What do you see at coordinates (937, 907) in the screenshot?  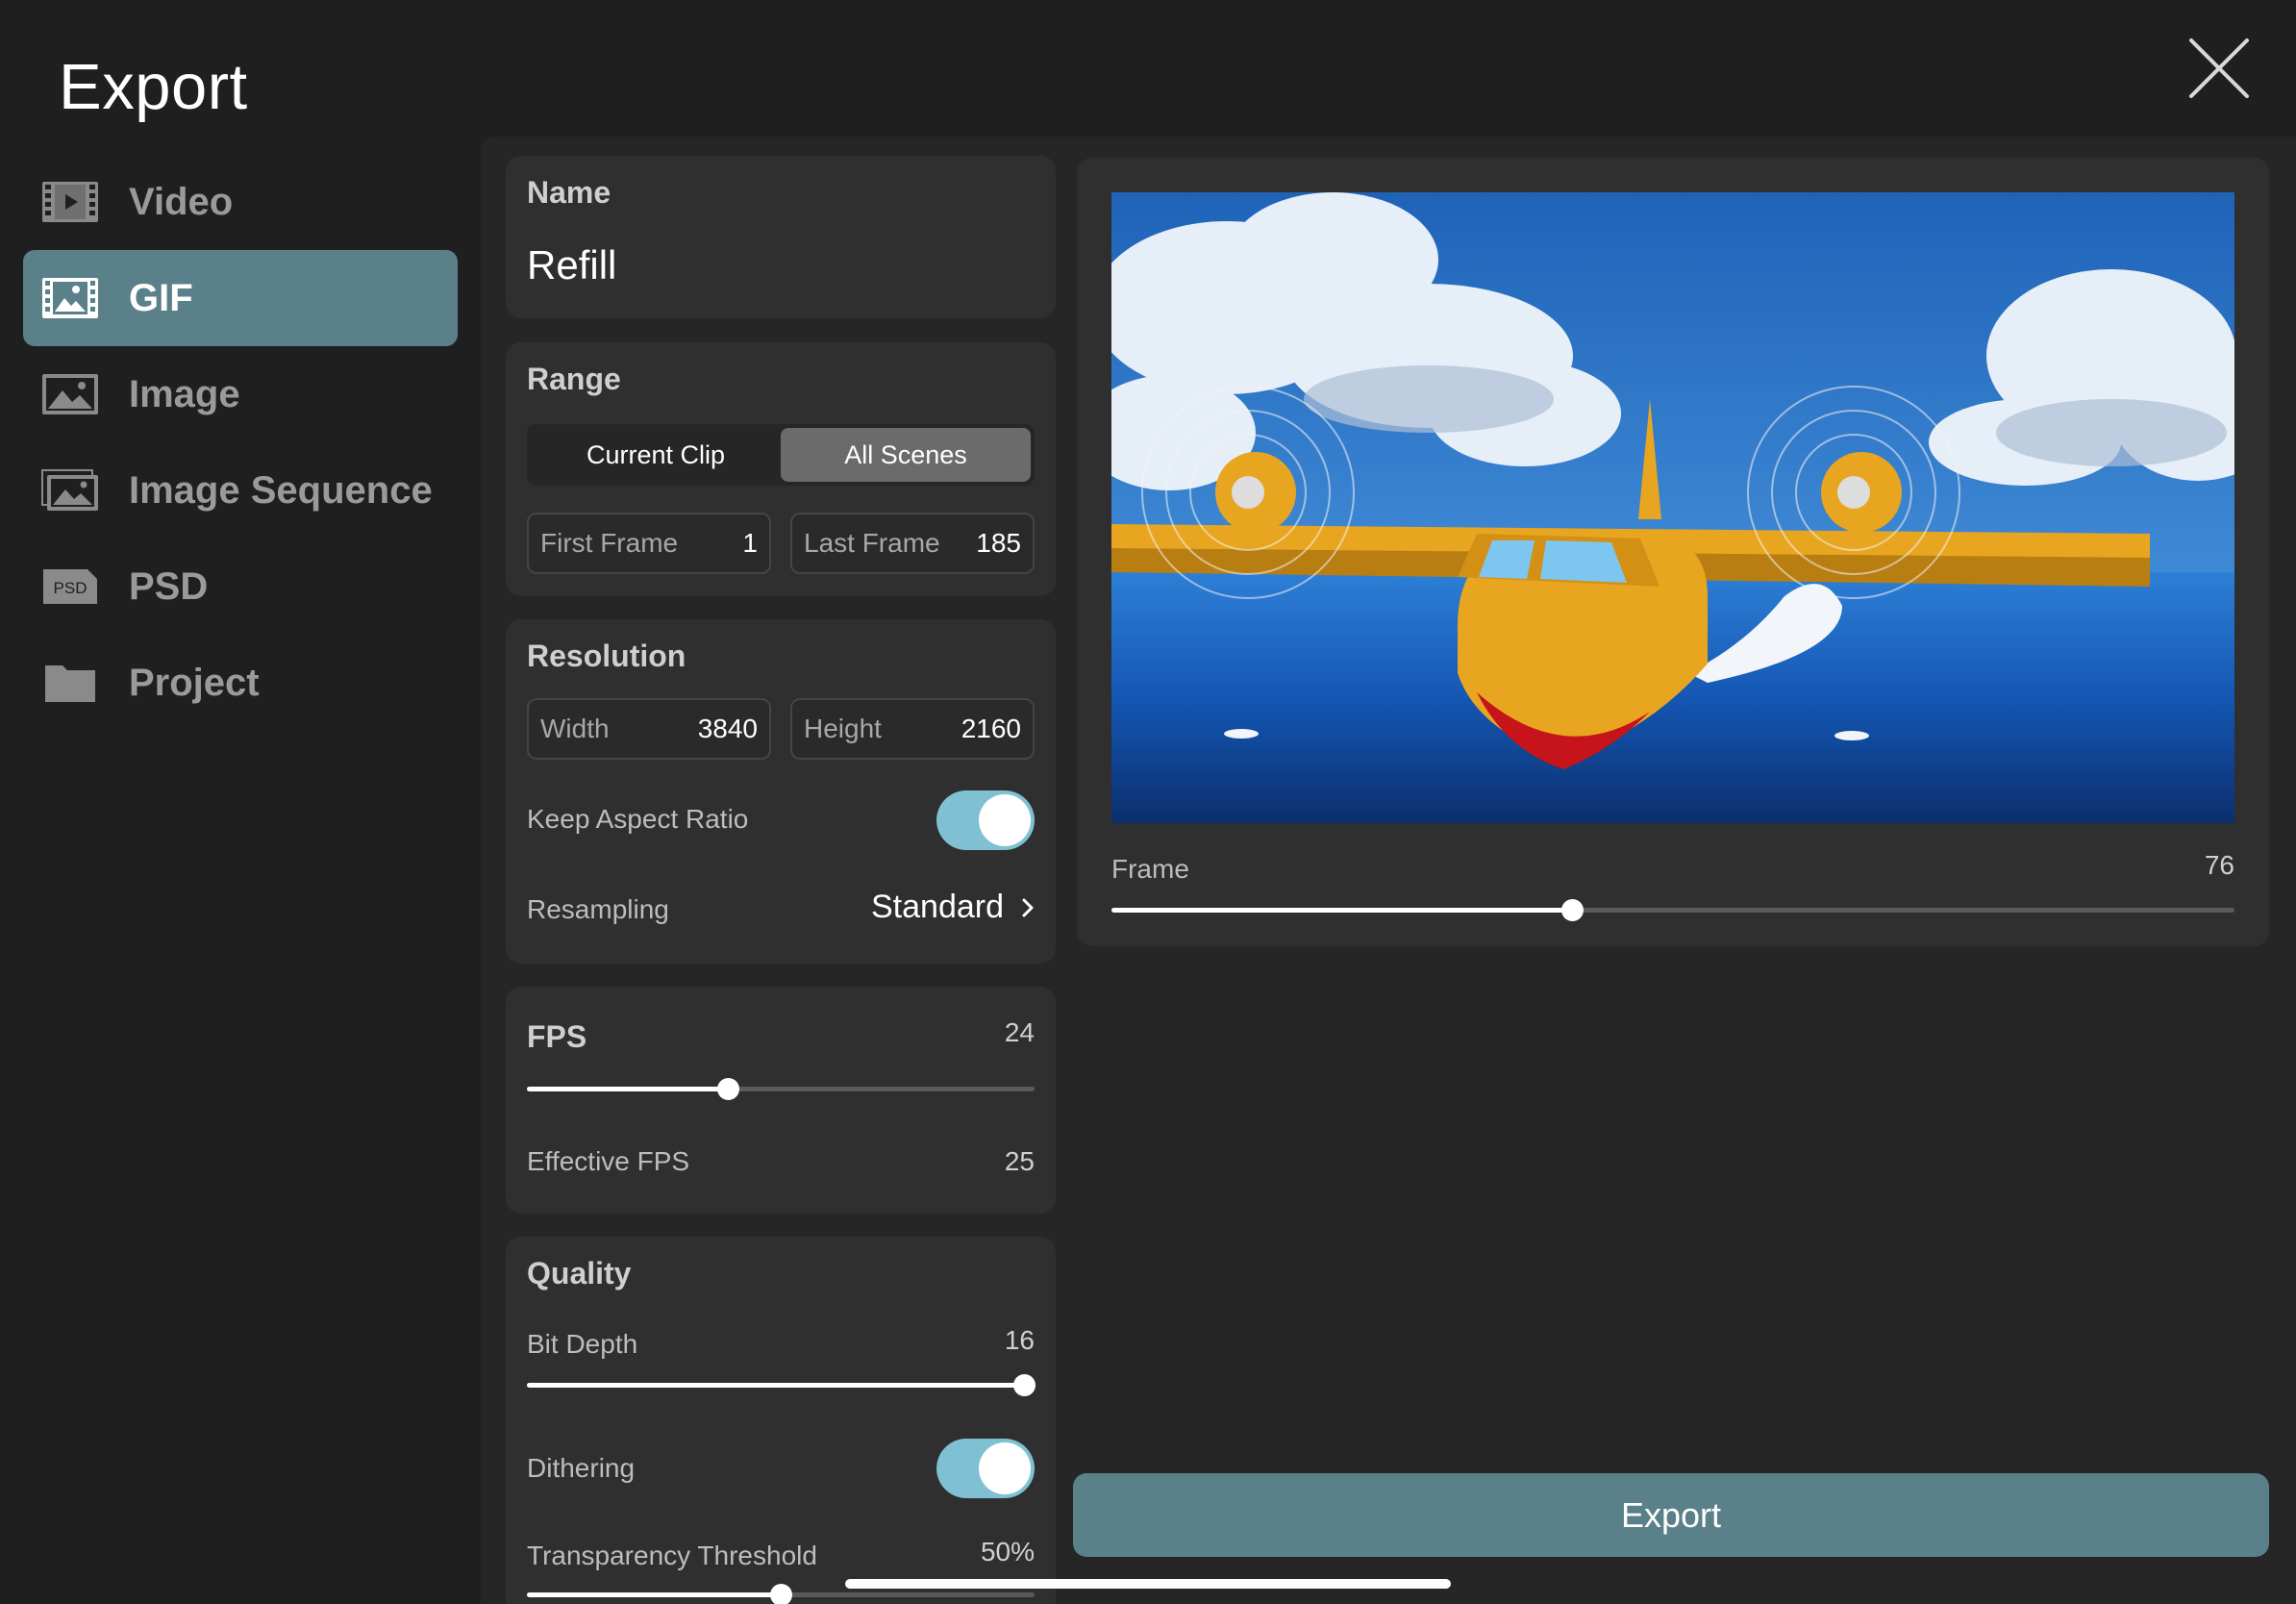 I see `resampling-value: Standard` at bounding box center [937, 907].